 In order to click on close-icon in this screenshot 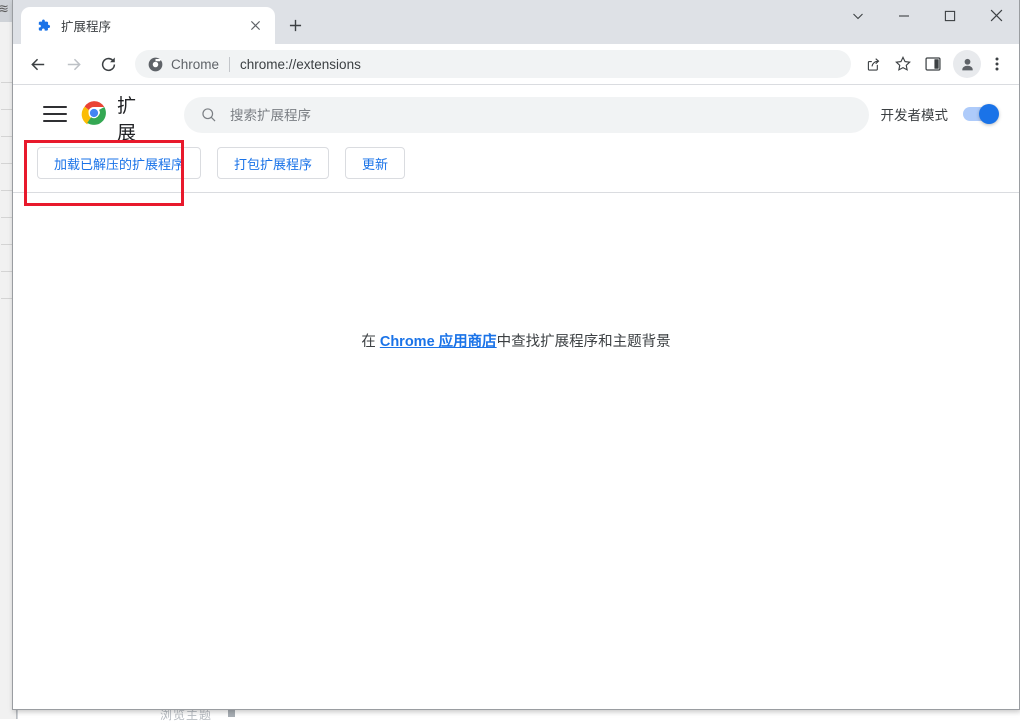, I will do `click(255, 26)`.